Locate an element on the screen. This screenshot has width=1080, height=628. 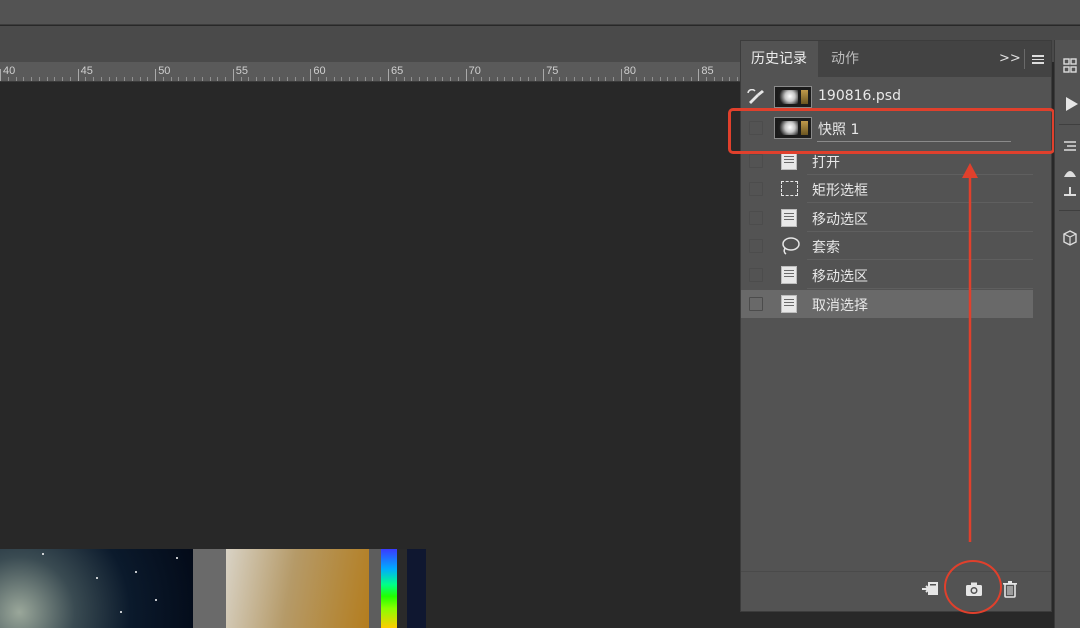
ruler-tick-label: 80 is located at coordinates (630, 71).